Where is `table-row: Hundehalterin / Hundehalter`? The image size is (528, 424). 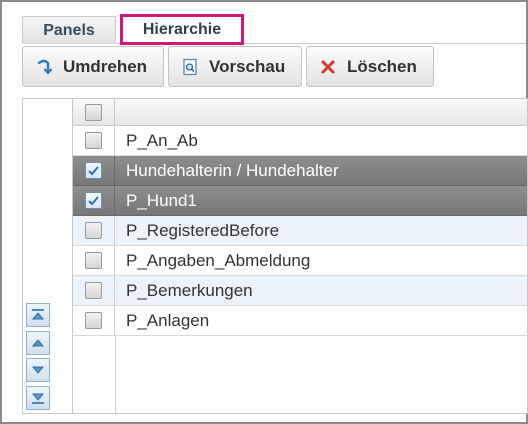 table-row: Hundehalterin / Hundehalter is located at coordinates (300, 171).